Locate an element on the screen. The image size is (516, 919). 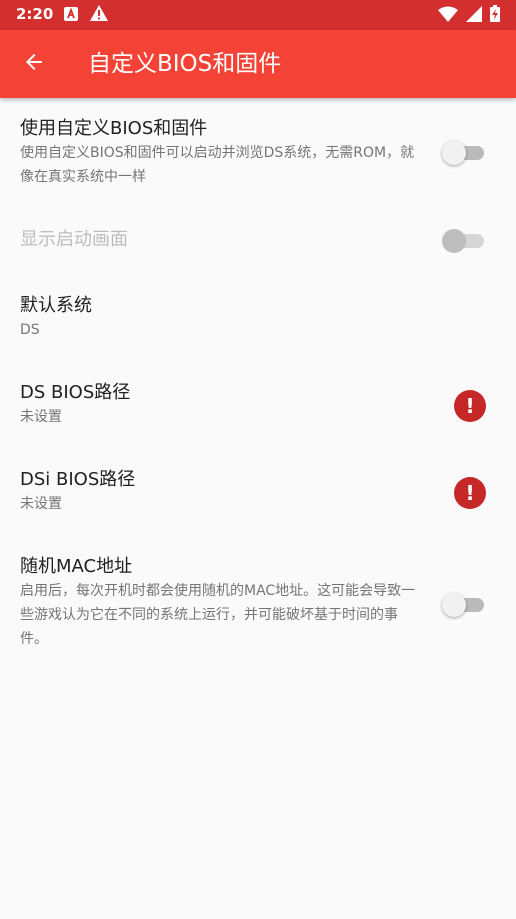
arrow-back-icon is located at coordinates (34, 64).